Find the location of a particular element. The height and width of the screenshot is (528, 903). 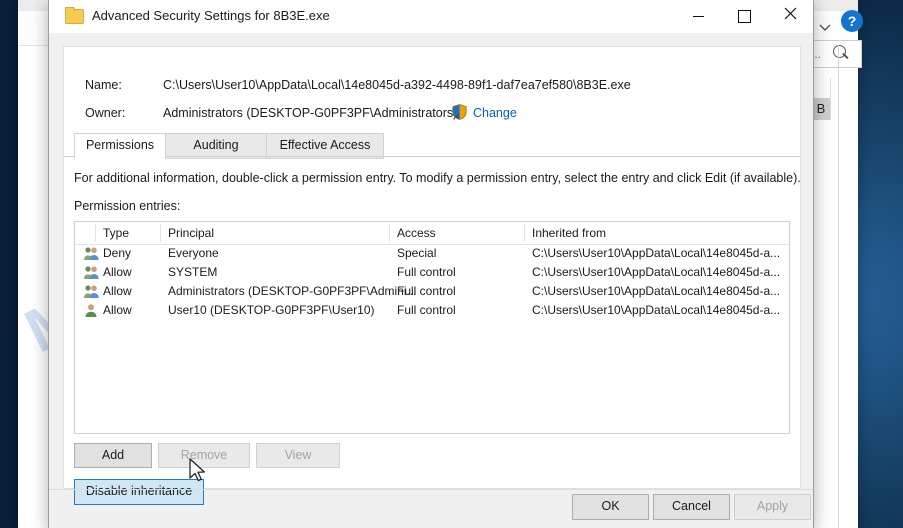

footer-separator is located at coordinates (431, 489).